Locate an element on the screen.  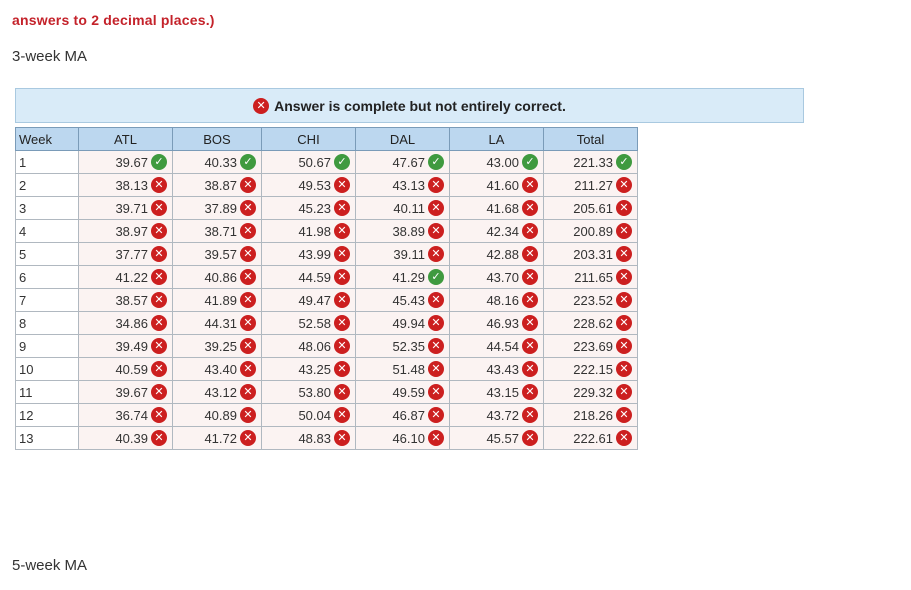
bos-value: 38.71 is located at coordinates (220, 231).